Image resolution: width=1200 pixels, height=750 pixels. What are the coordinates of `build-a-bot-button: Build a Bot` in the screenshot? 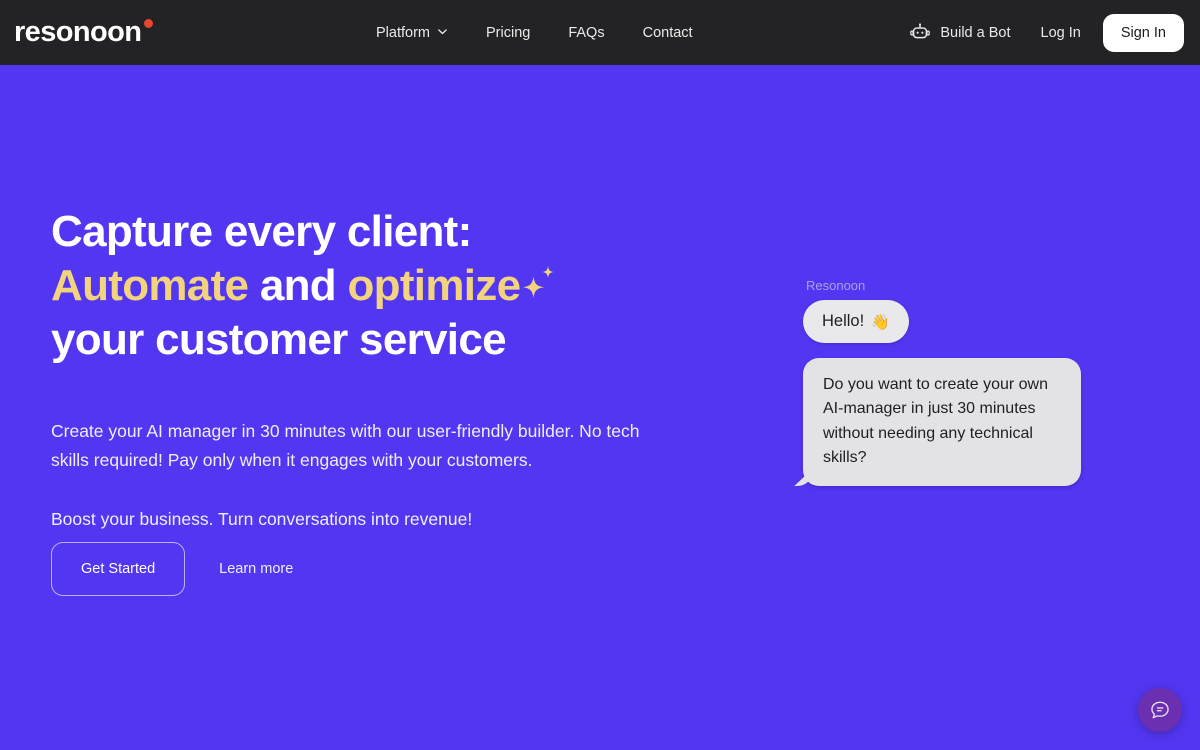 It's located at (960, 33).